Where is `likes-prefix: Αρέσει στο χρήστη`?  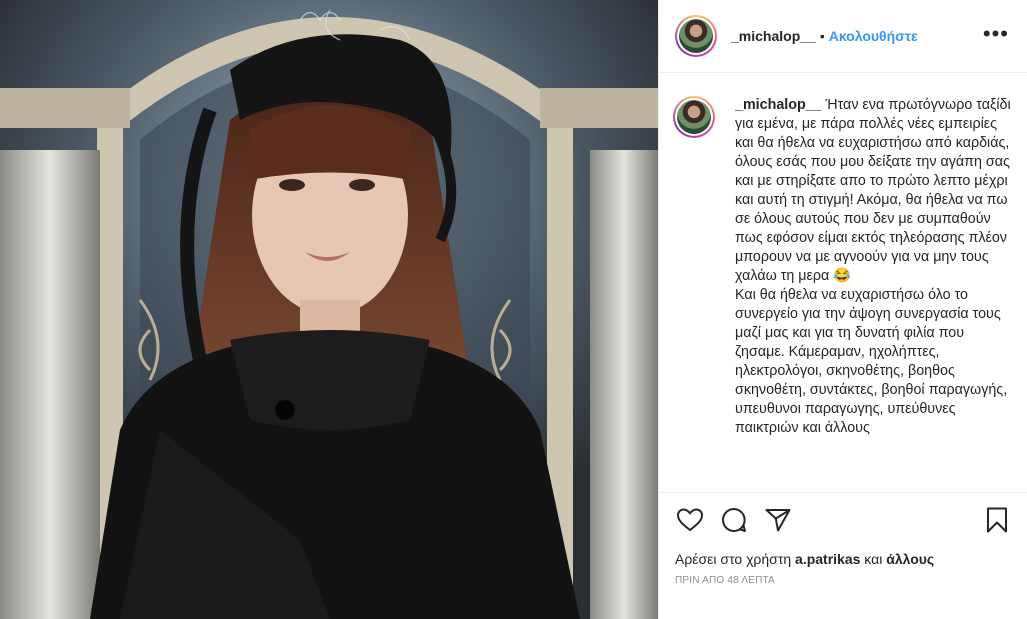
likes-prefix: Αρέσει στο χρήστη is located at coordinates (735, 559).